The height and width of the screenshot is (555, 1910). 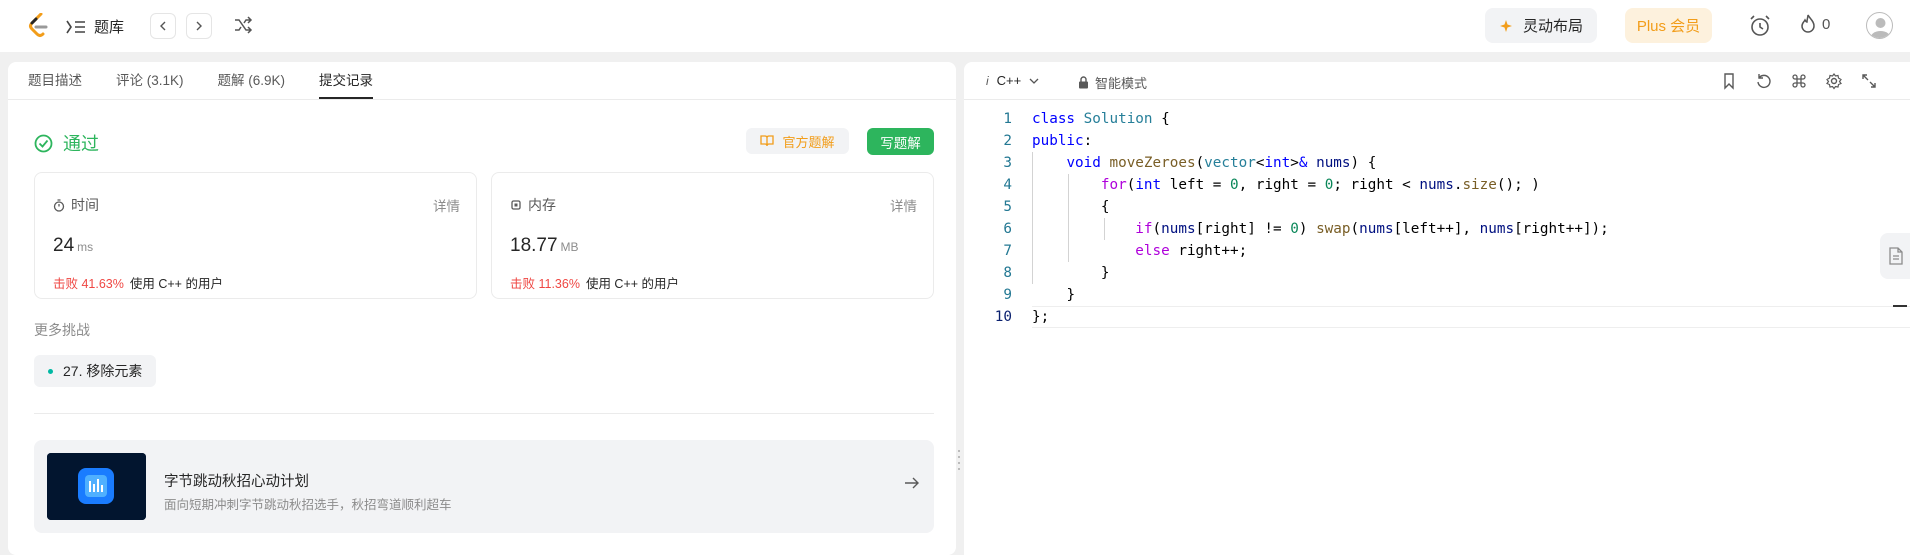 What do you see at coordinates (1007, 273) in the screenshot?
I see `line-number: 8` at bounding box center [1007, 273].